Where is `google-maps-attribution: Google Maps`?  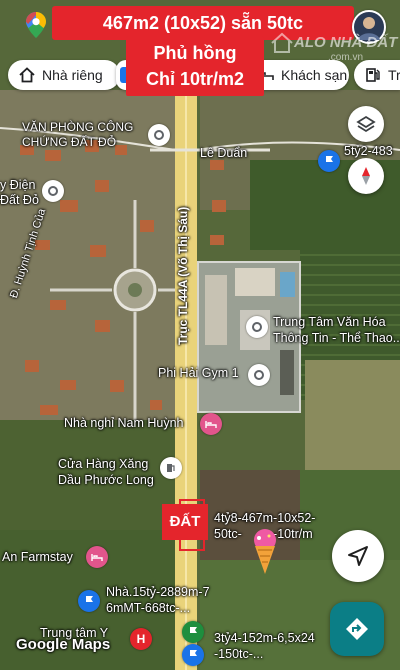
google-maps-attribution: Google Maps is located at coordinates (63, 644).